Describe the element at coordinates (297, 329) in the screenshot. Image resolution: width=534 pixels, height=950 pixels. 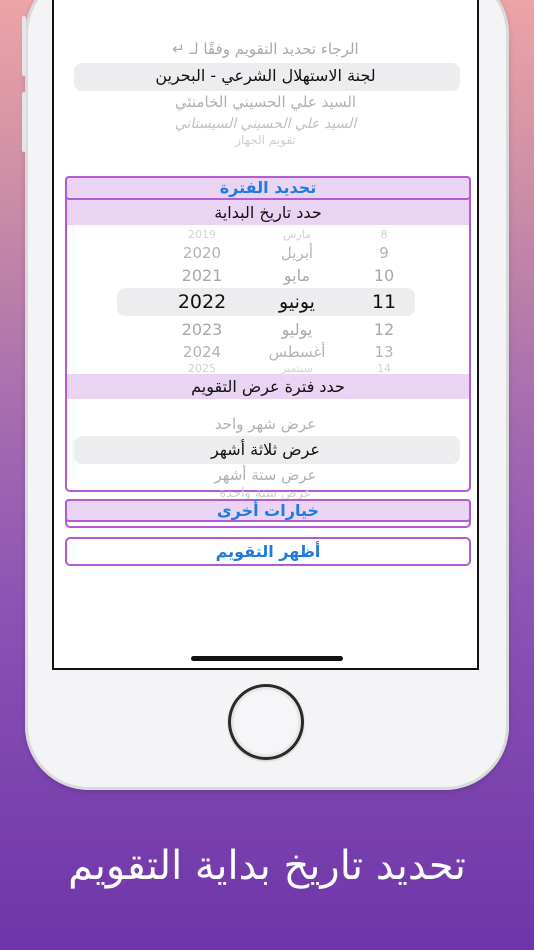
I see `month-item: يوليو` at that location.